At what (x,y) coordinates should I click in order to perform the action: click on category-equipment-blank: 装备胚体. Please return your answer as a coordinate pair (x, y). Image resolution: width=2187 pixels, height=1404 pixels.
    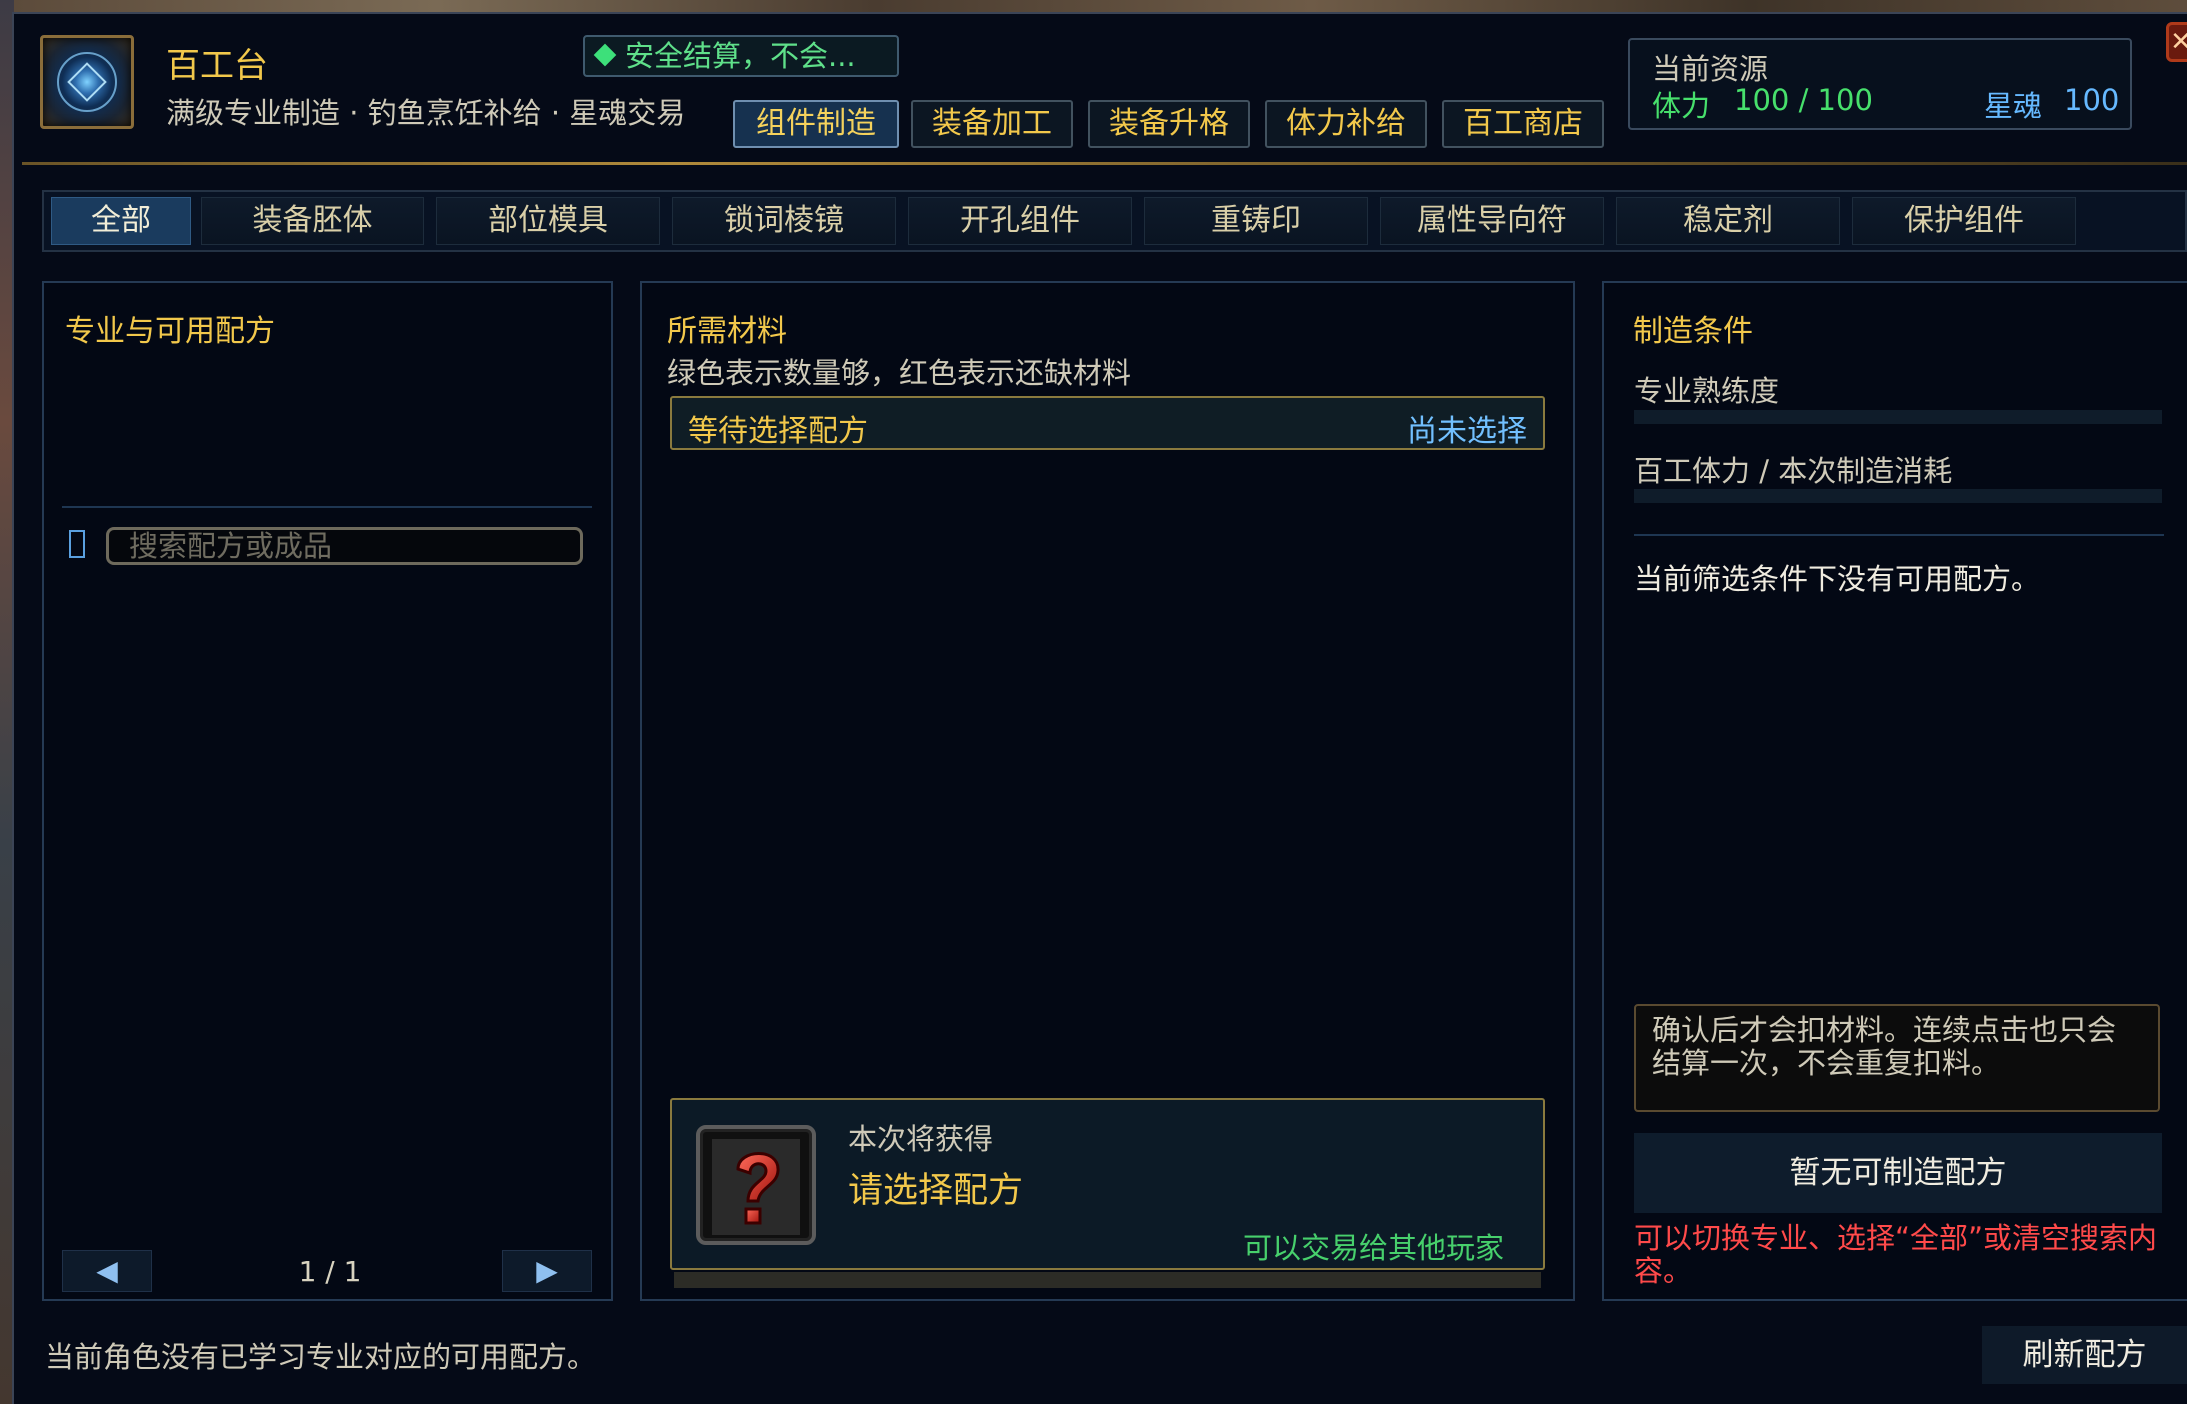
    Looking at the image, I should click on (312, 221).